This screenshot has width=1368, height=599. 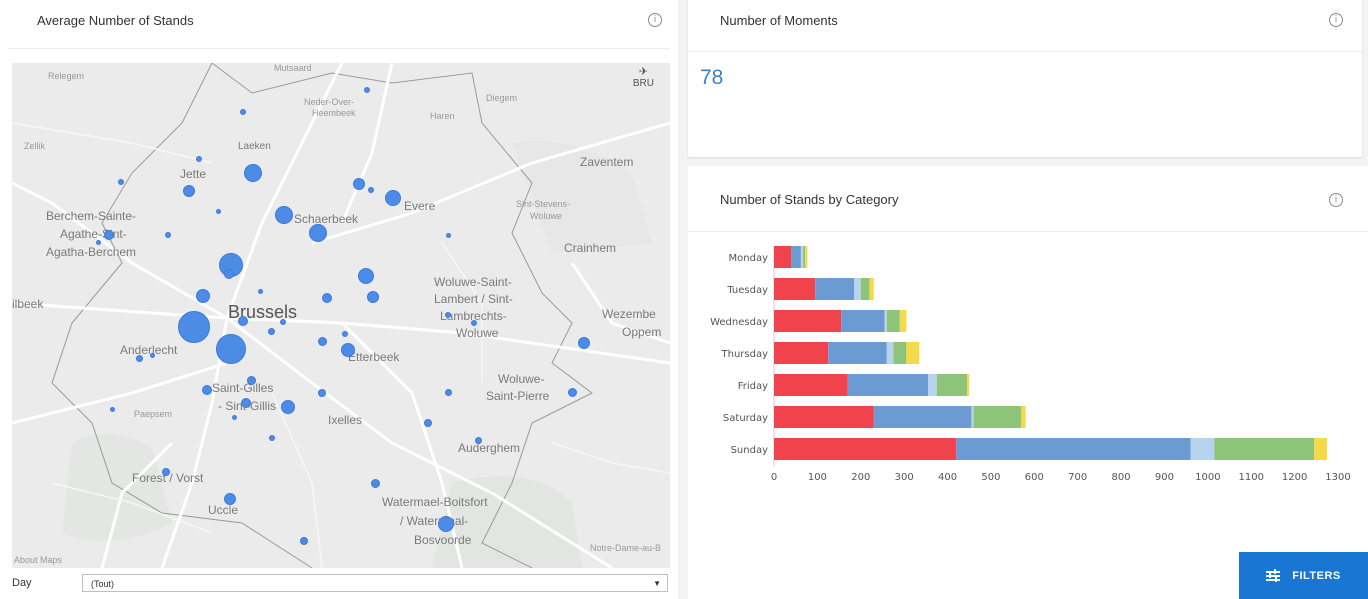 I want to click on map-label: Evere, so click(x=420, y=206).